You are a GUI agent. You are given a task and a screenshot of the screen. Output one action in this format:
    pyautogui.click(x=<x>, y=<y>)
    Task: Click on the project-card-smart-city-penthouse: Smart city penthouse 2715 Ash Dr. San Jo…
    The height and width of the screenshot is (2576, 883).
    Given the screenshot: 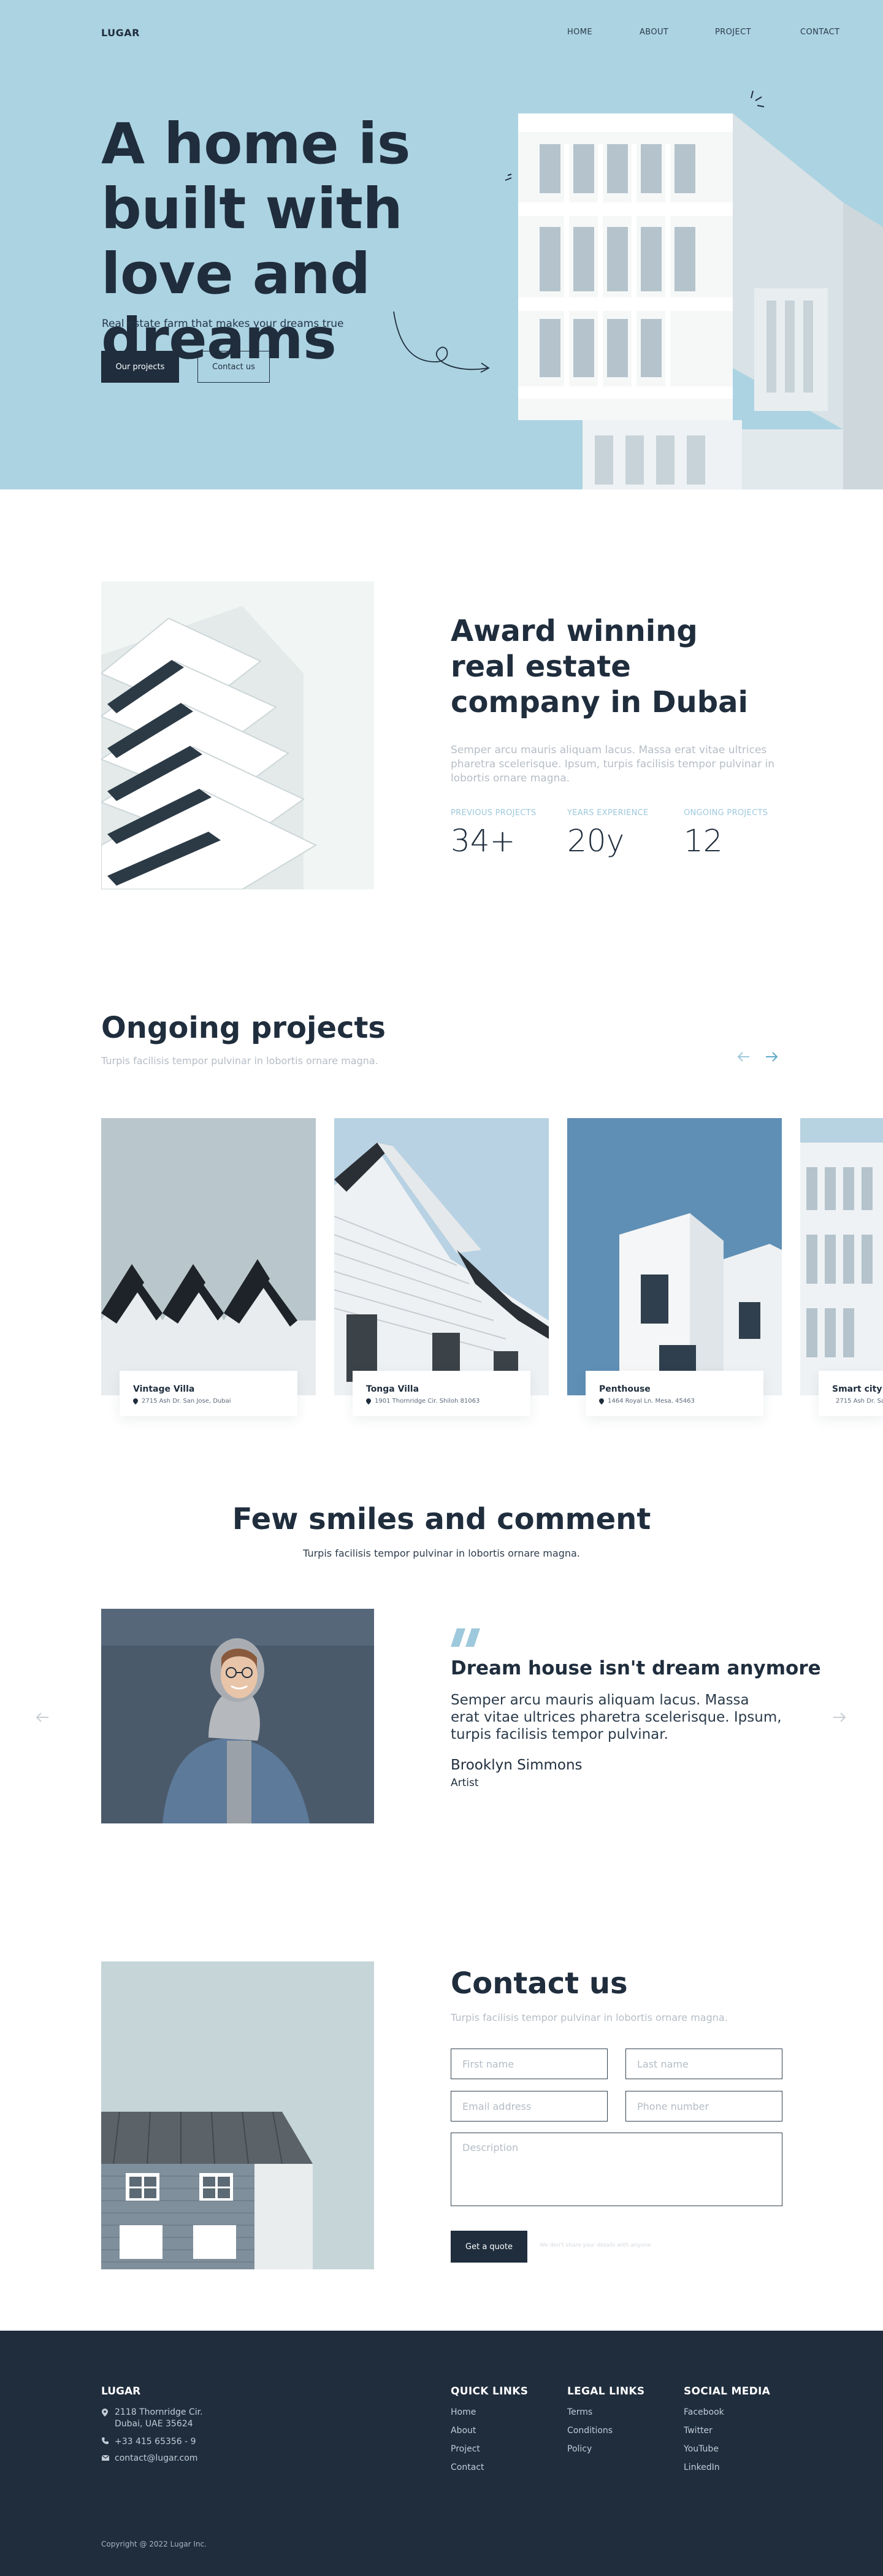 What is the action you would take?
    pyautogui.click(x=851, y=1393)
    